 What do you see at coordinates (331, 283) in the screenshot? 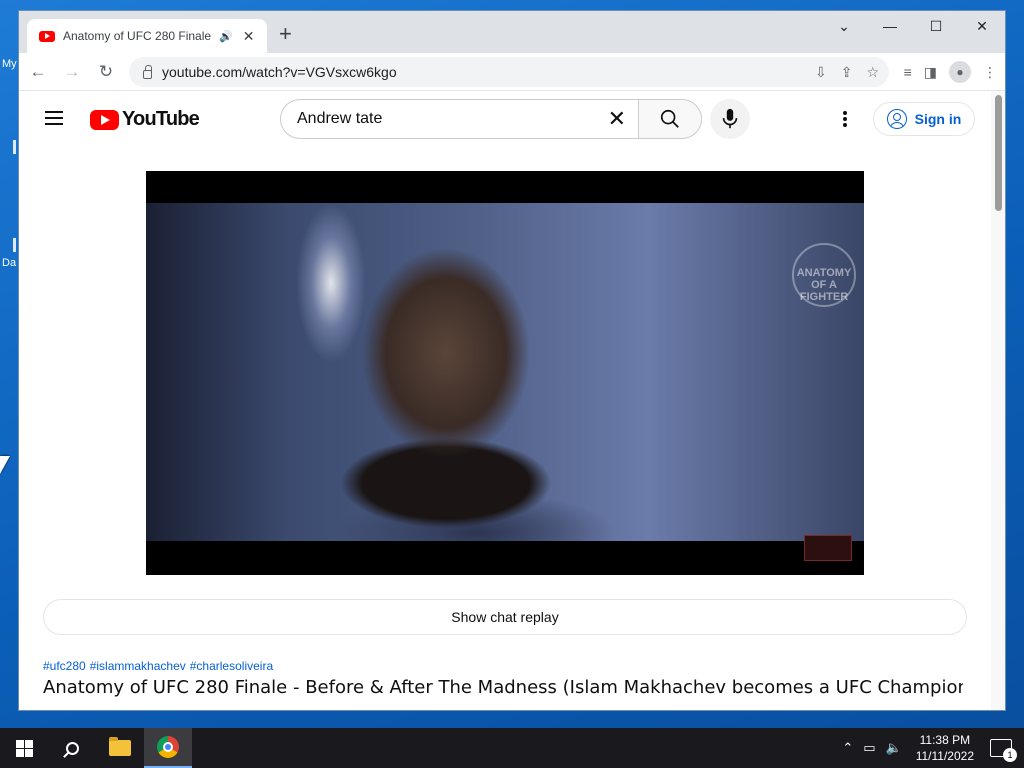
I see `studio-light` at bounding box center [331, 283].